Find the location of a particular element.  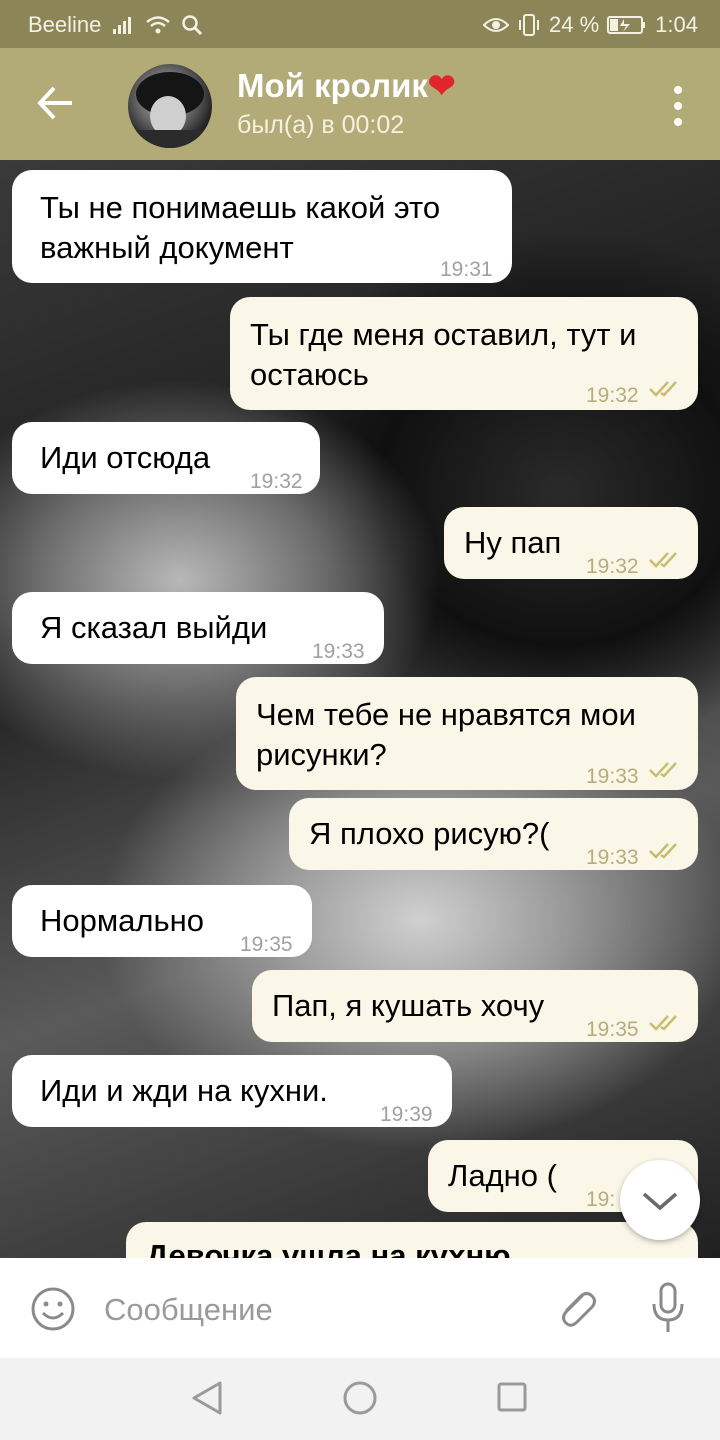

message-time: 19: is located at coordinates (601, 1199).